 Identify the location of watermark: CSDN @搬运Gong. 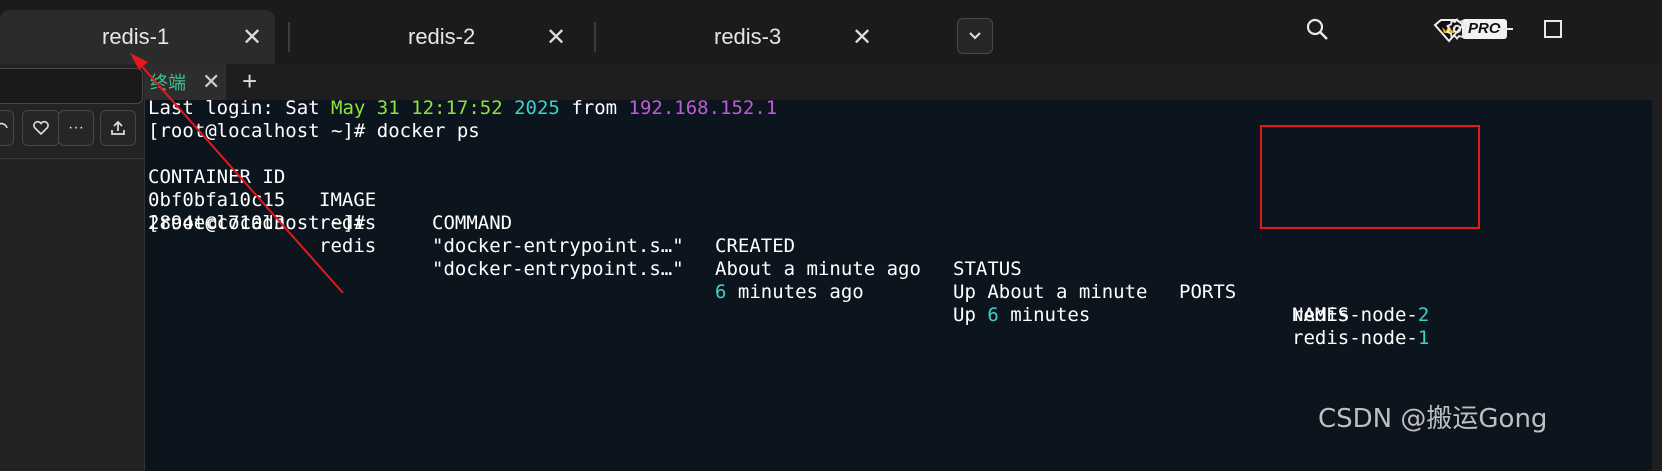
(1433, 419).